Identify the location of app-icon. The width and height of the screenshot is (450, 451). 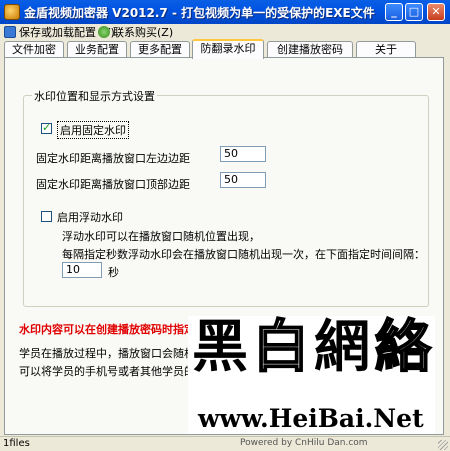
(12, 12).